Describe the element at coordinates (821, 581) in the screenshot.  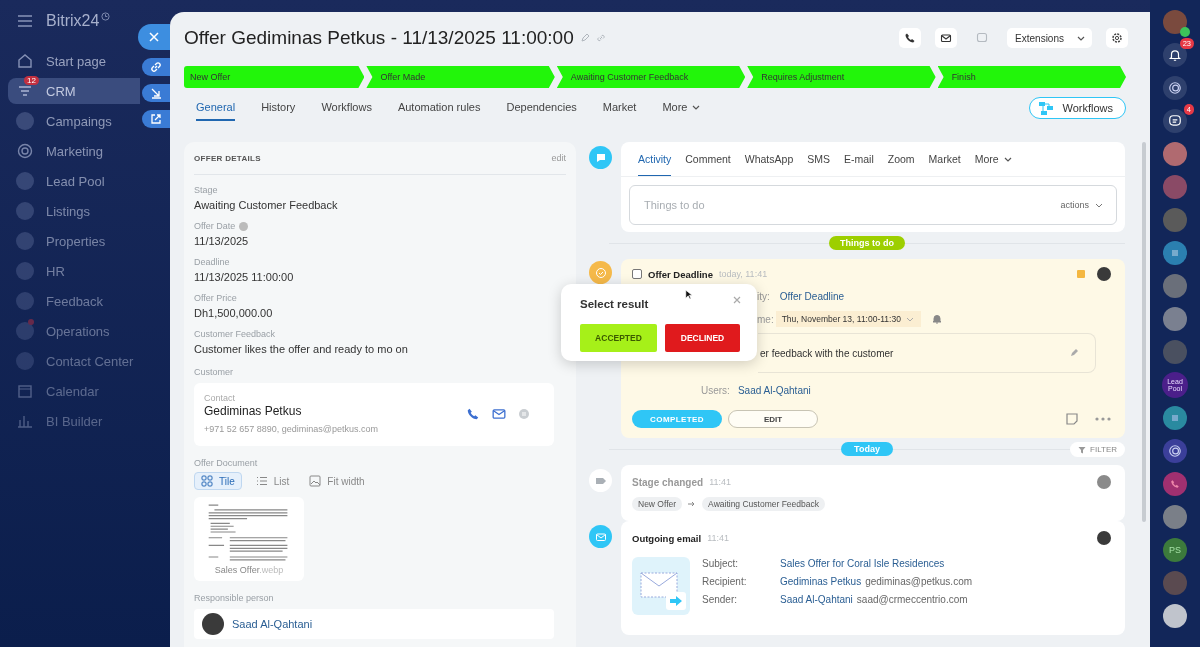
I see `email-link: Gediminas Petkus` at that location.